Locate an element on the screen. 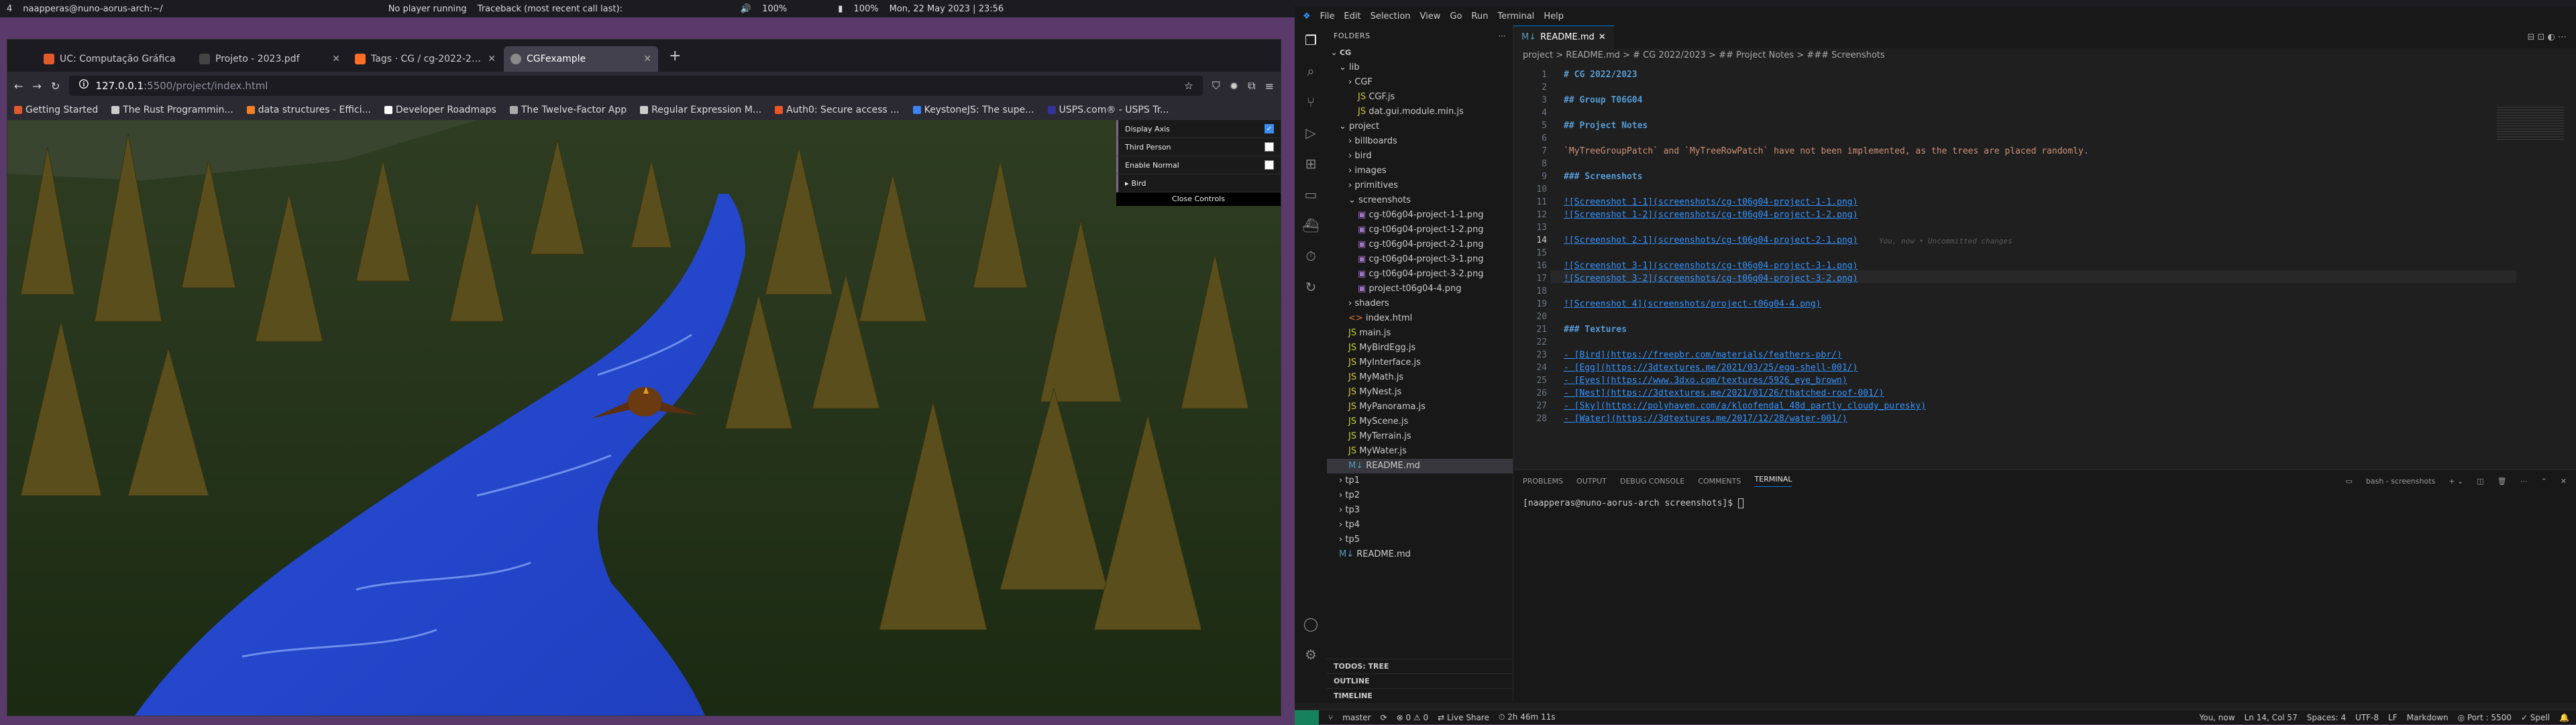 The width and height of the screenshot is (2576, 725). display-axis-checkbox: ✓ is located at coordinates (1269, 128).